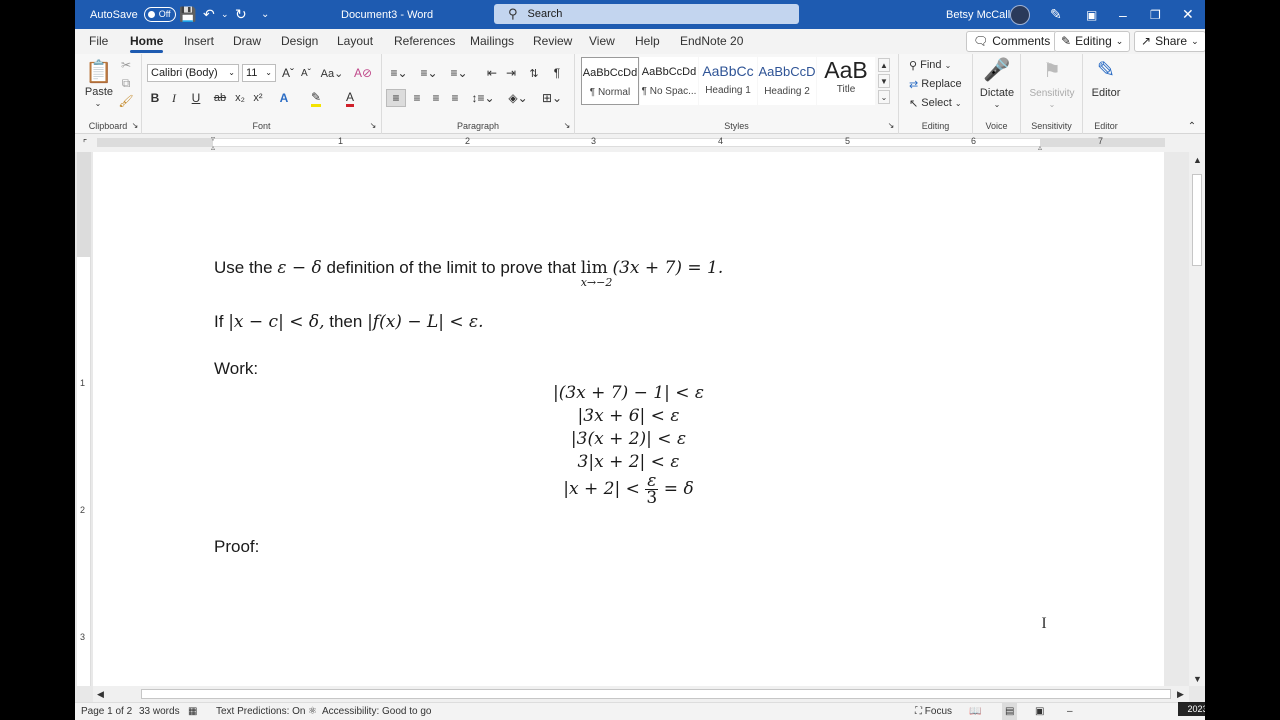  I want to click on align-left-icon: ≡, so click(396, 98).